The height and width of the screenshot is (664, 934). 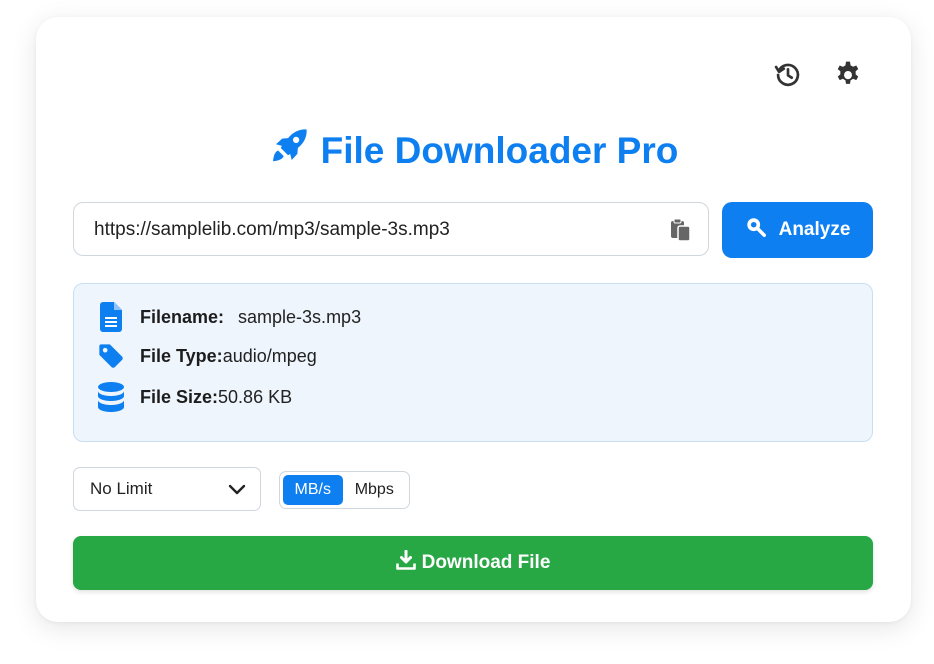 I want to click on analyze-button: Analyze, so click(x=797, y=230).